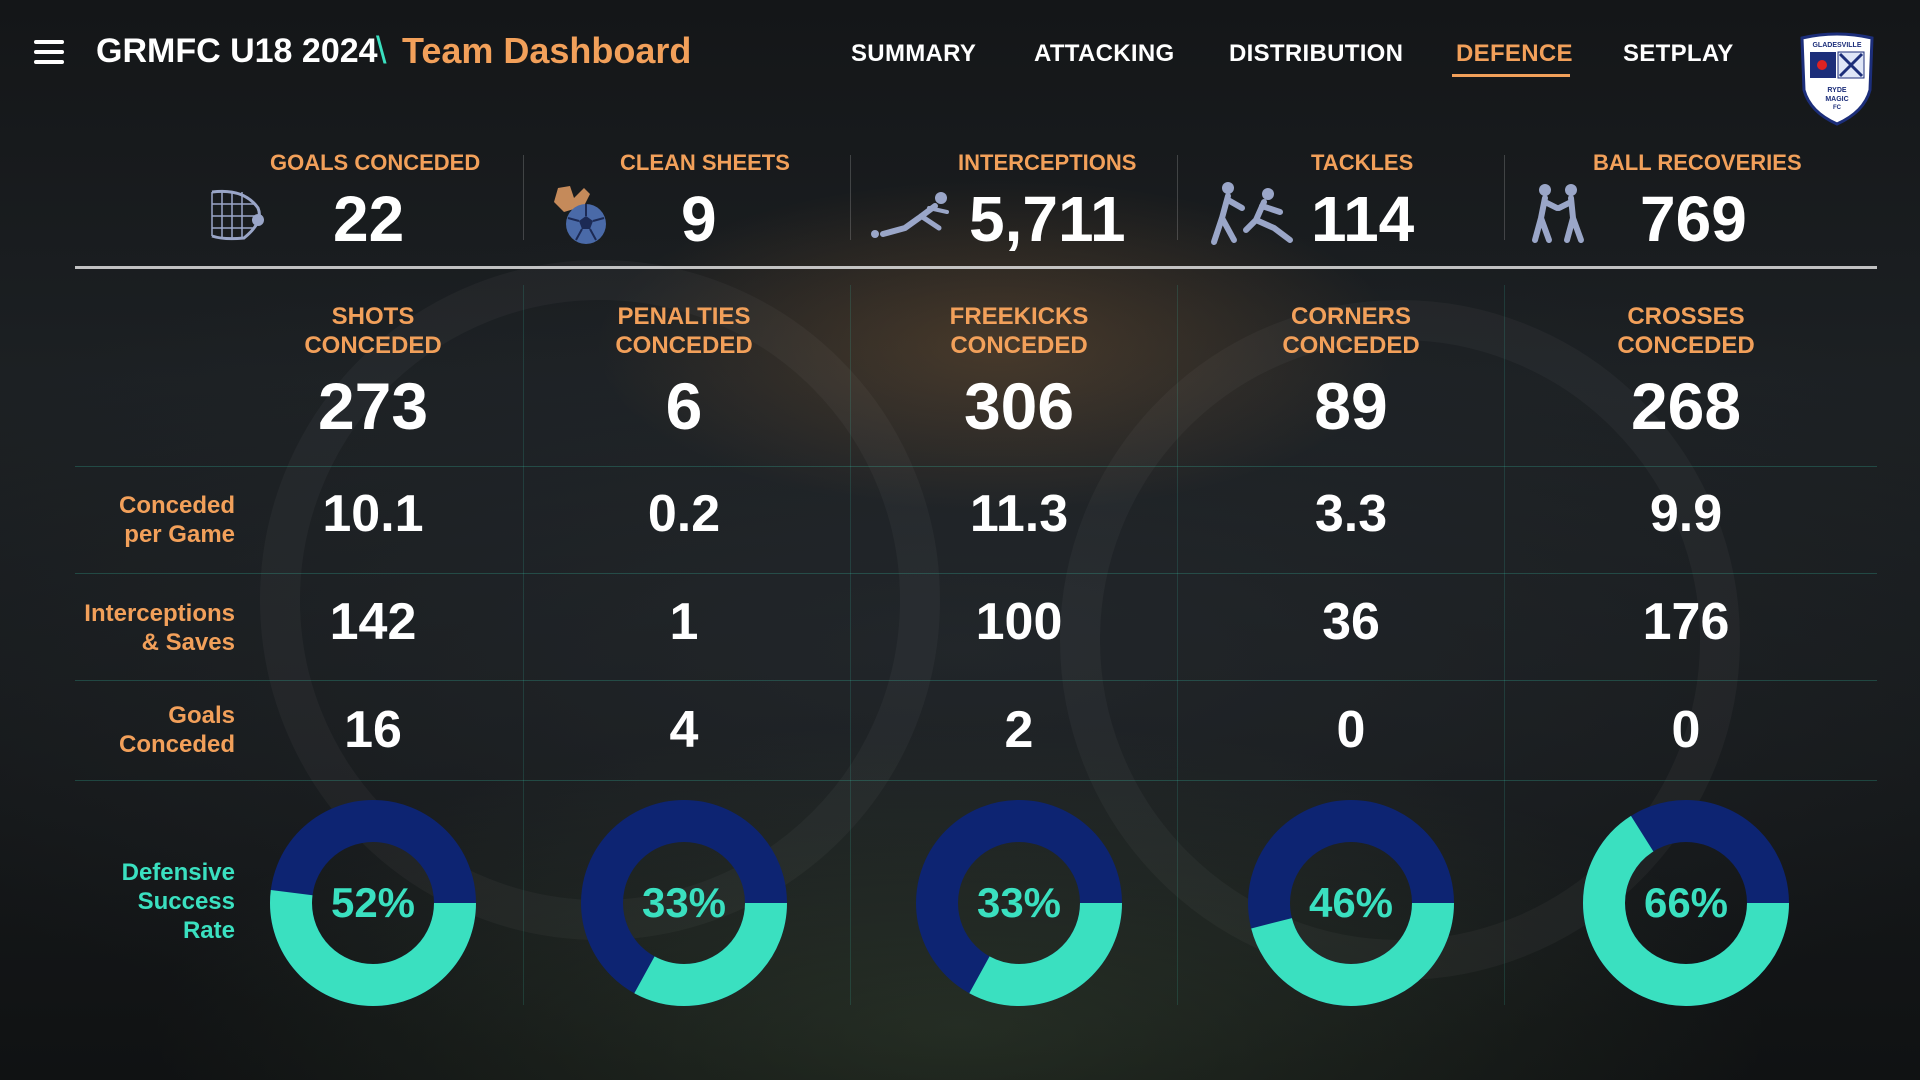  What do you see at coordinates (373, 622) in the screenshot?
I see `cell-interceptions-saves: 142` at bounding box center [373, 622].